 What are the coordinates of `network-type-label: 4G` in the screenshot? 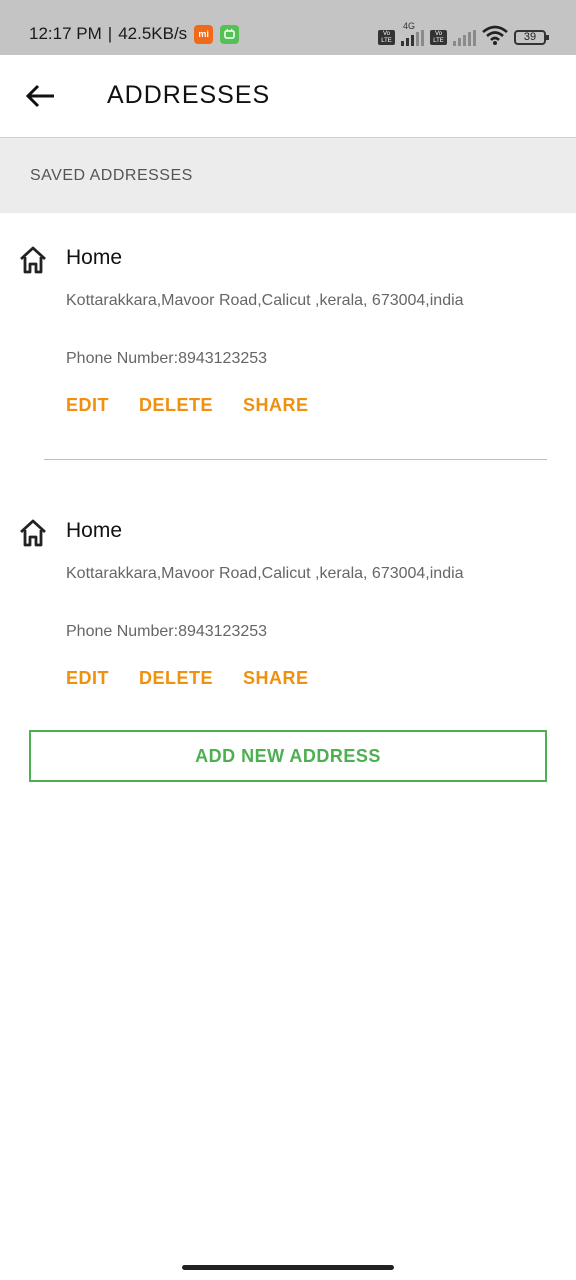 It's located at (409, 25).